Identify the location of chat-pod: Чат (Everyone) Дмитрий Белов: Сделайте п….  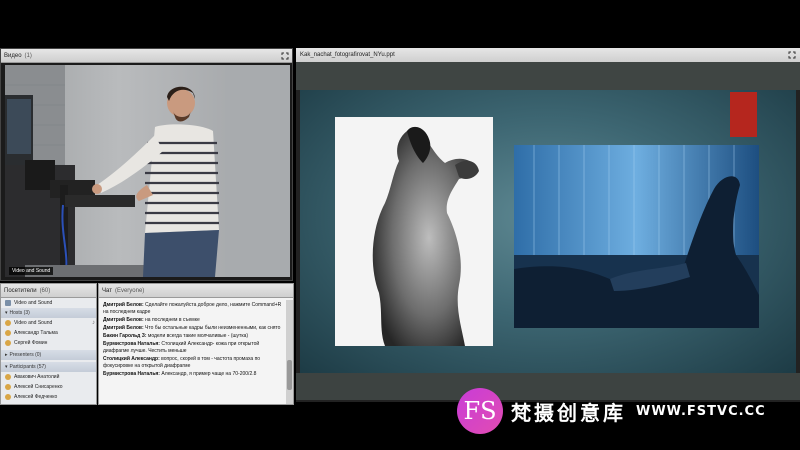
(196, 344).